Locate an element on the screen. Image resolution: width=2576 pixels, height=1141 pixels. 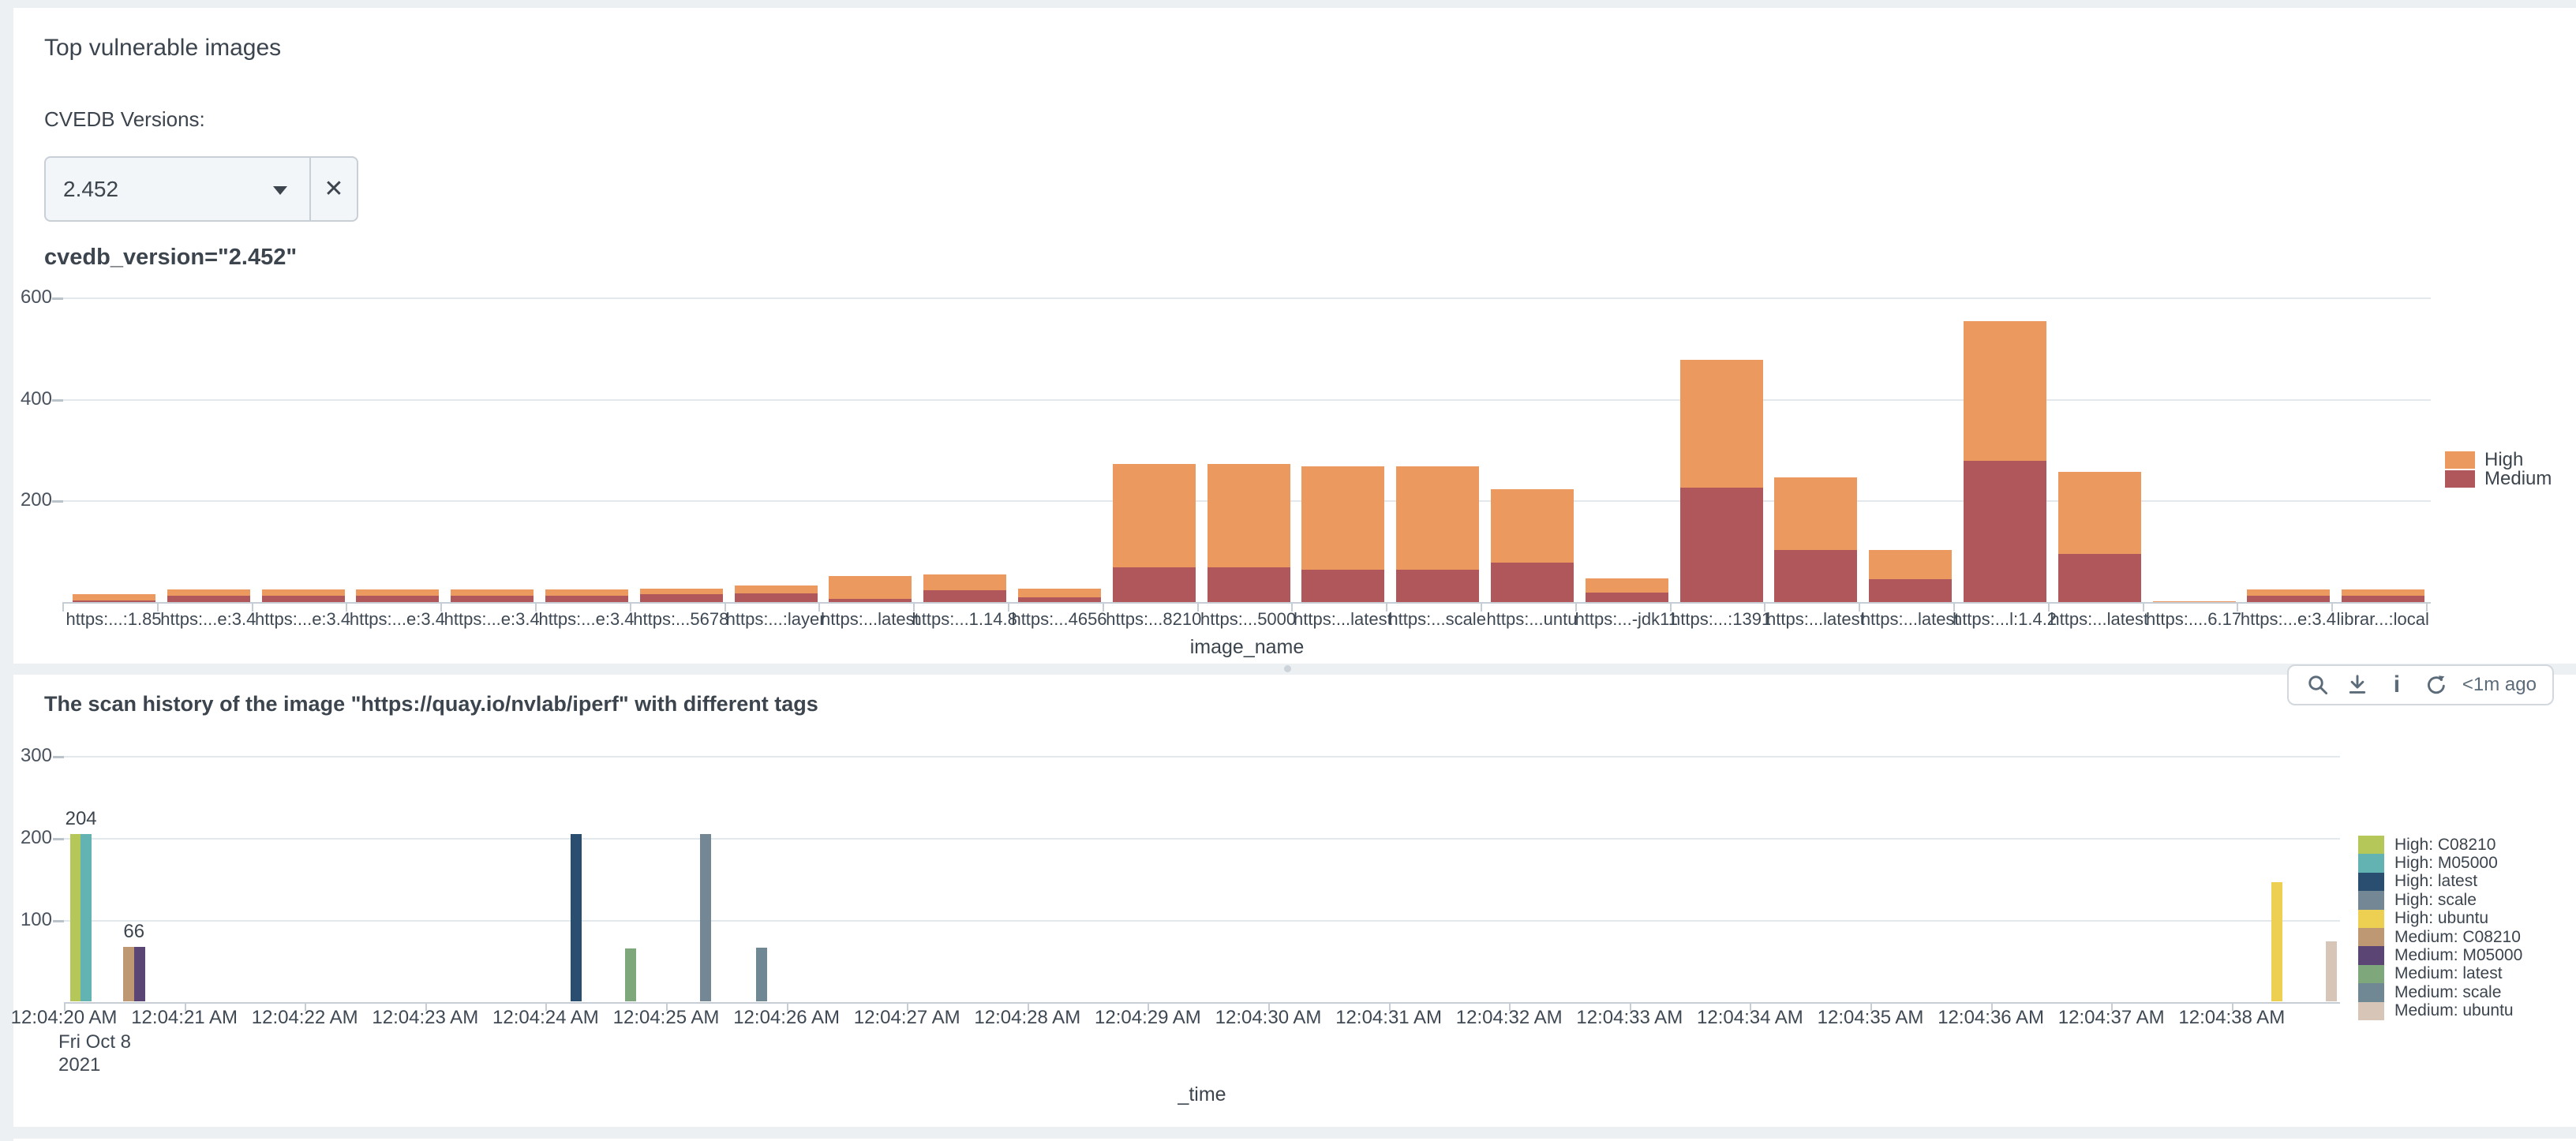
x-axis-time-label: 12:04:29 AM is located at coordinates (1148, 1017).